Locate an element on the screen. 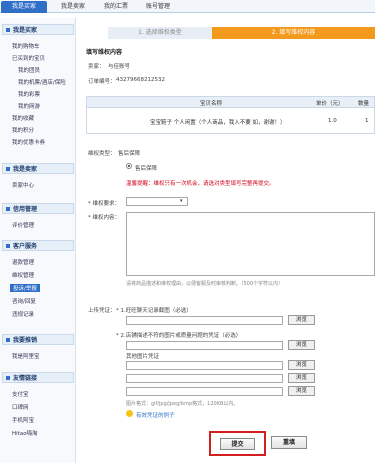 The image size is (375, 463). chevron-down-icon: ▾ is located at coordinates (181, 201).